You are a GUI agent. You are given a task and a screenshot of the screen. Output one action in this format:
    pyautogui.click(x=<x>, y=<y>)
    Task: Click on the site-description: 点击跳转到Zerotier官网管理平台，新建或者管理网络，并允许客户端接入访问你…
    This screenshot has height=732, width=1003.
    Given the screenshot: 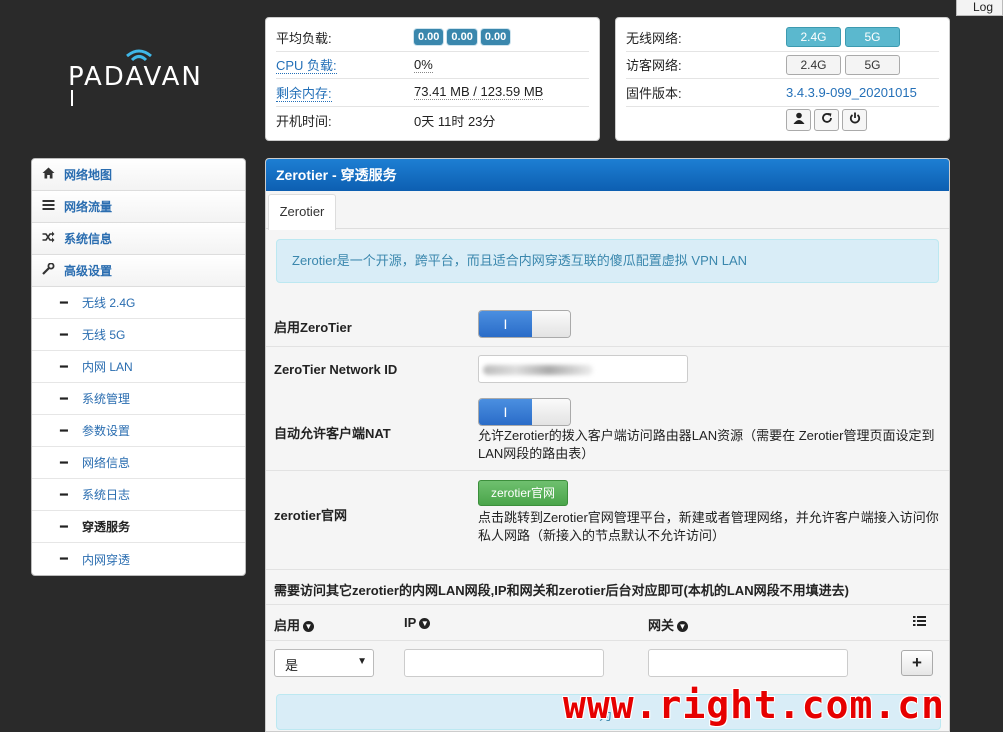 What is the action you would take?
    pyautogui.click(x=708, y=526)
    